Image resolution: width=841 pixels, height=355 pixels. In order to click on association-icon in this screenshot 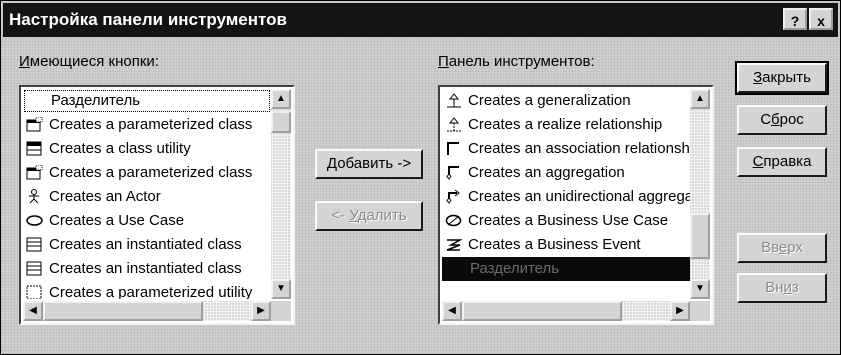, I will do `click(453, 148)`.